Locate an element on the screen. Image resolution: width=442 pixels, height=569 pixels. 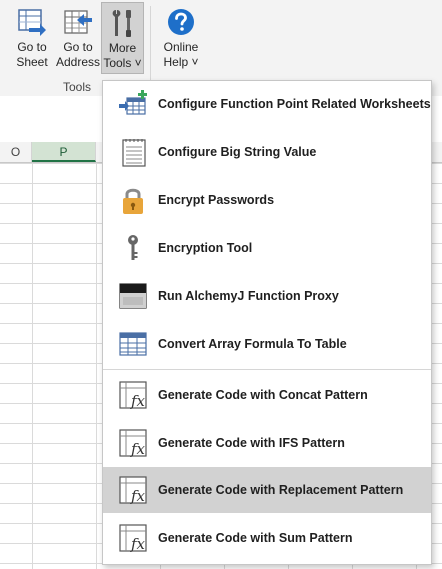
menu-item-ifs-pattern: fx Generate Code with IFS Pattern is located at coordinates (267, 443).